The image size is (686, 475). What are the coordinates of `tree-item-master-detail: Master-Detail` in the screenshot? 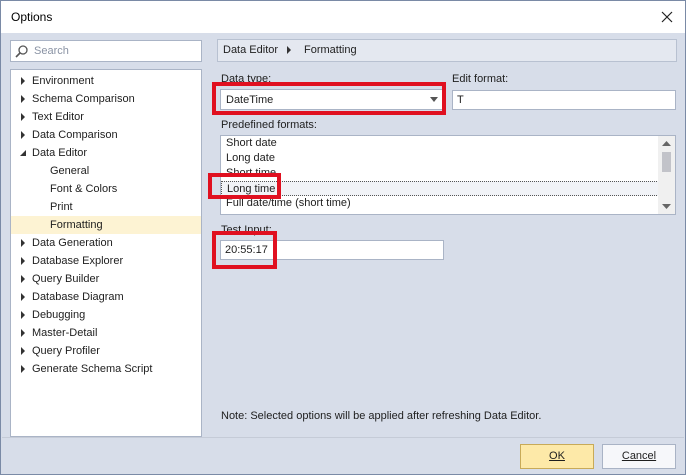 It's located at (106, 333).